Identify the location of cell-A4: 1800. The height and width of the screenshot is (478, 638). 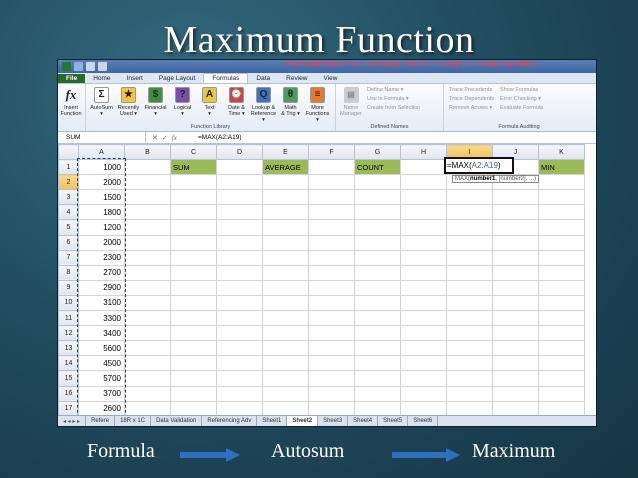
(101, 212).